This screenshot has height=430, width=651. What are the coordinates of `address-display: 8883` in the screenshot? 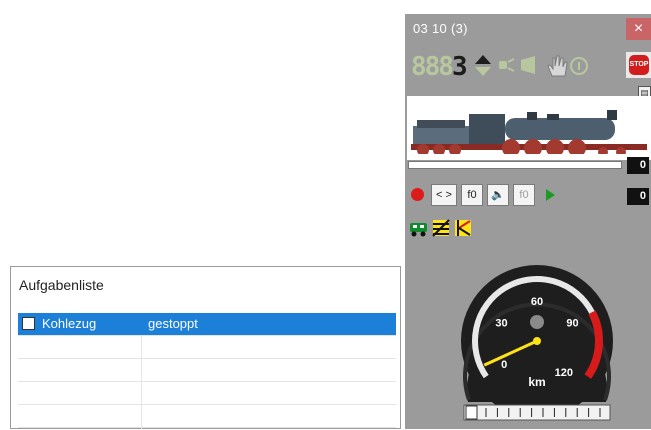 It's located at (439, 67).